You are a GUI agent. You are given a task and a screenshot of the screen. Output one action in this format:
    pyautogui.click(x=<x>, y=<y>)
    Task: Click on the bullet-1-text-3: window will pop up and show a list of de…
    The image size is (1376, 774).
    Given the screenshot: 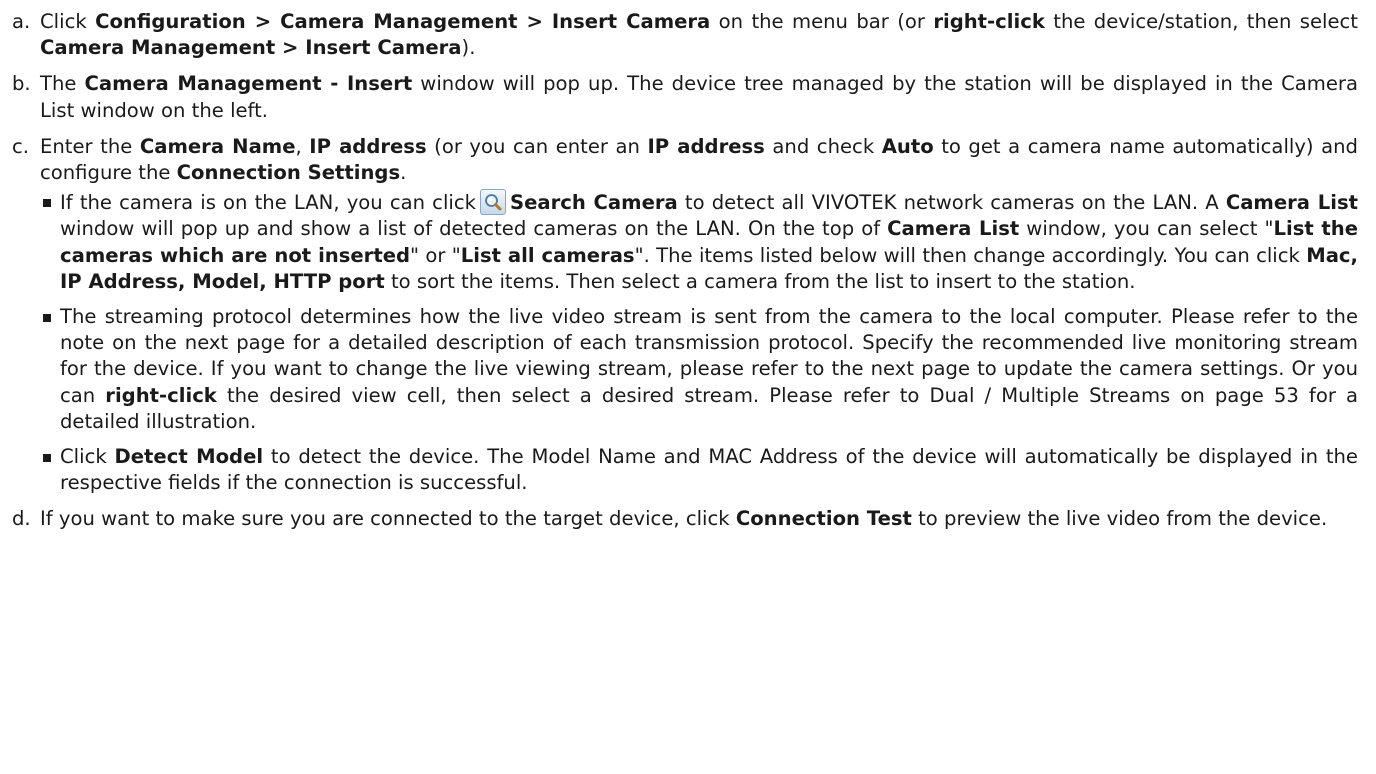 What is the action you would take?
    pyautogui.click(x=474, y=229)
    